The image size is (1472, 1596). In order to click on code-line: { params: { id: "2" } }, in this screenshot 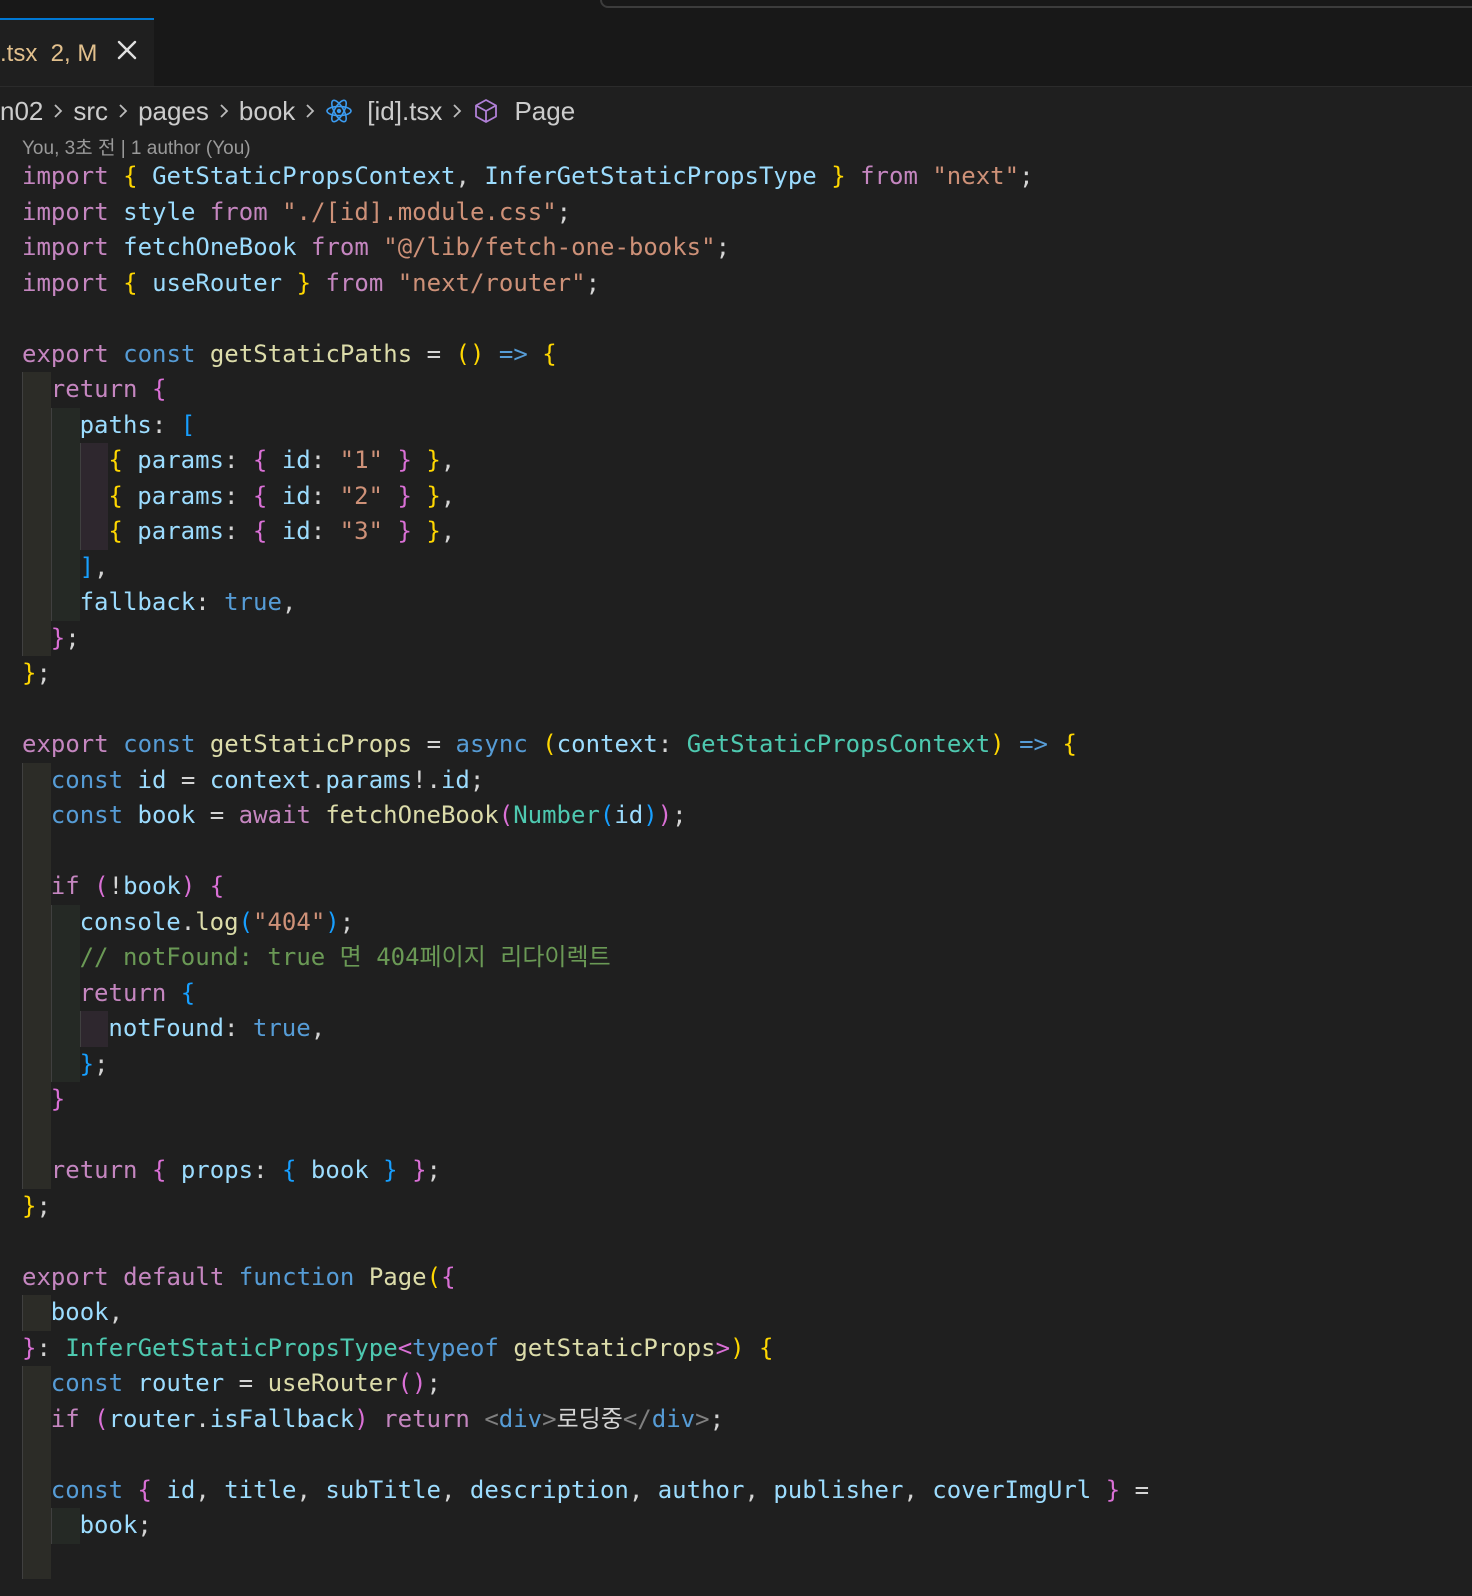, I will do `click(742, 496)`.